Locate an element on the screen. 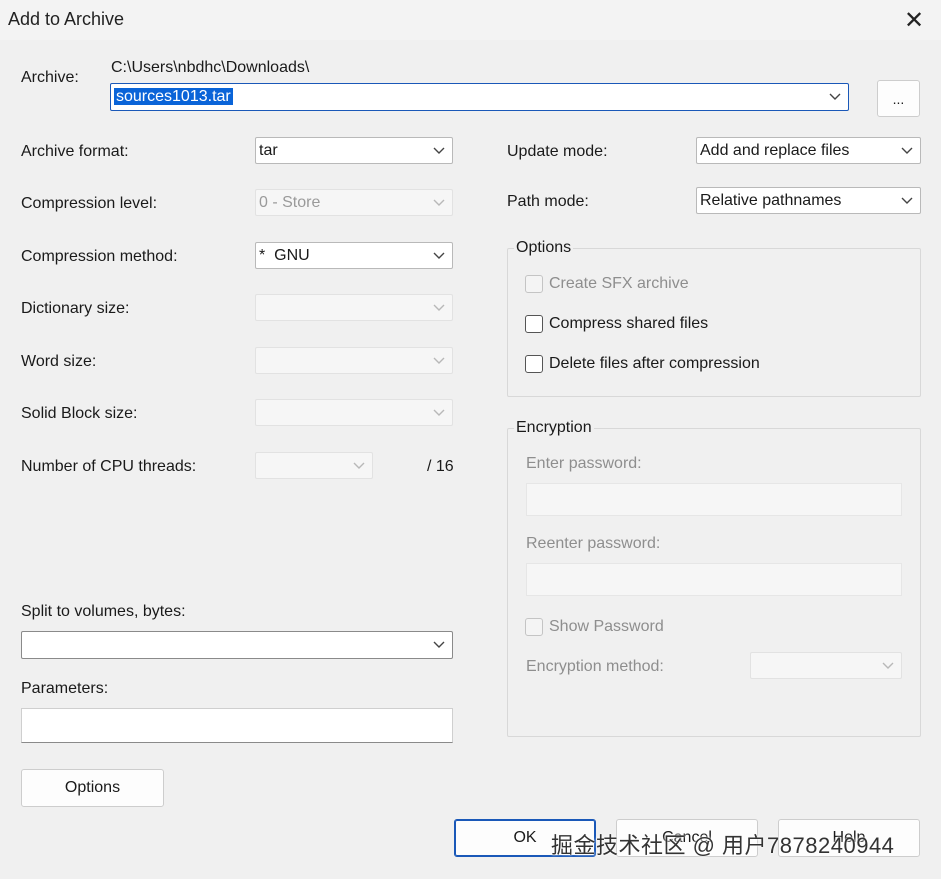 The height and width of the screenshot is (879, 941). path-mode-label: Path mode: is located at coordinates (548, 201).